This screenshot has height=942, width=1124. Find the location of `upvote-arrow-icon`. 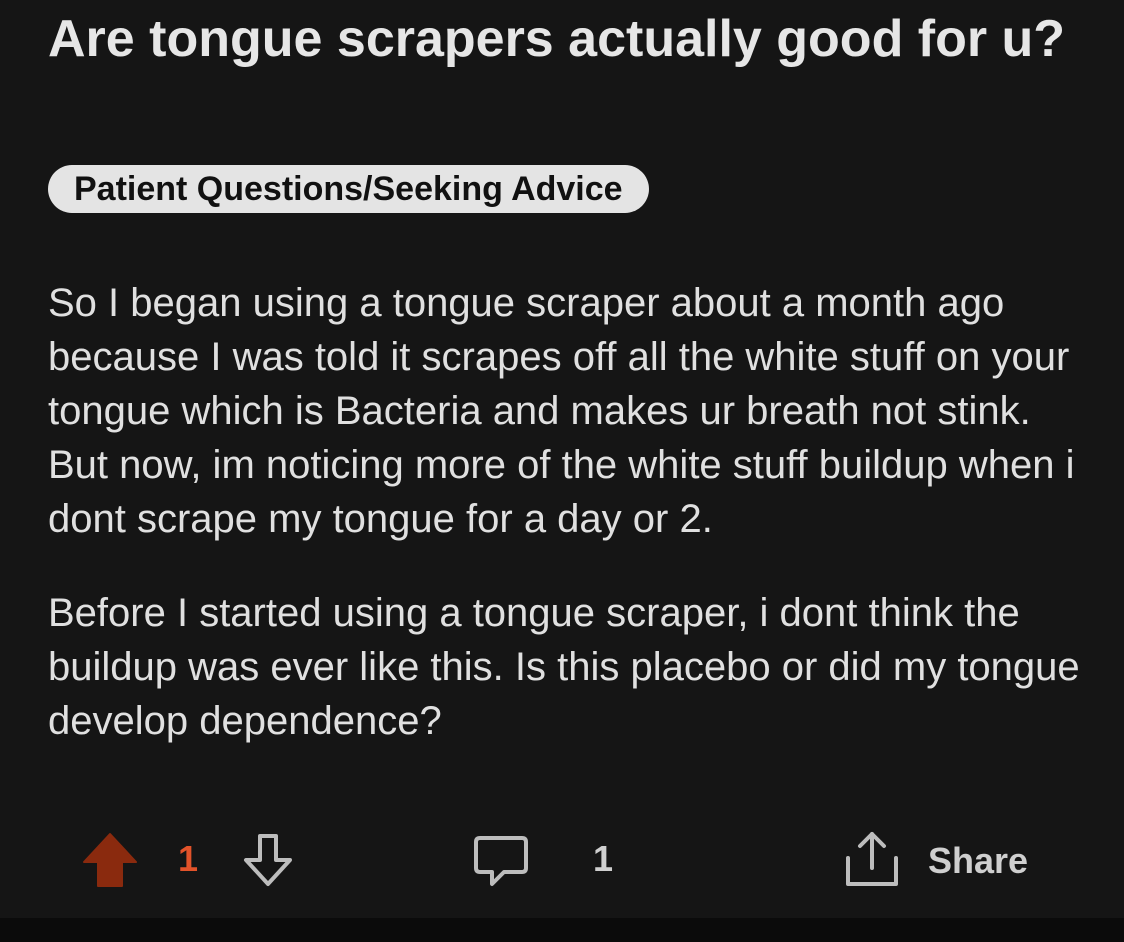

upvote-arrow-icon is located at coordinates (110, 860).